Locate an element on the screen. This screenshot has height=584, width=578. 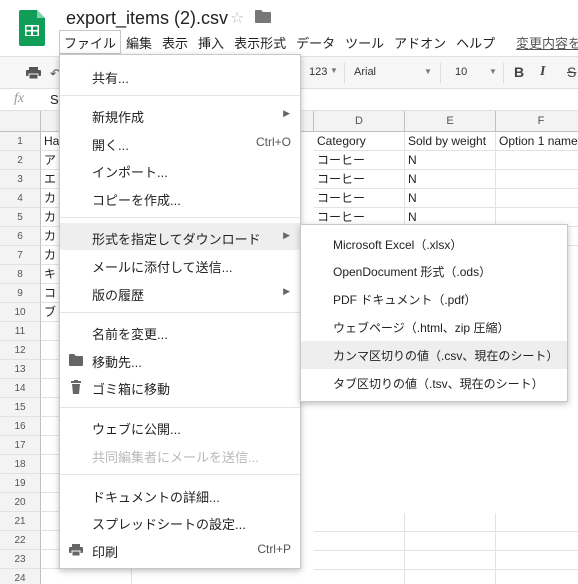
row-header: 15 is located at coordinates (20, 407).